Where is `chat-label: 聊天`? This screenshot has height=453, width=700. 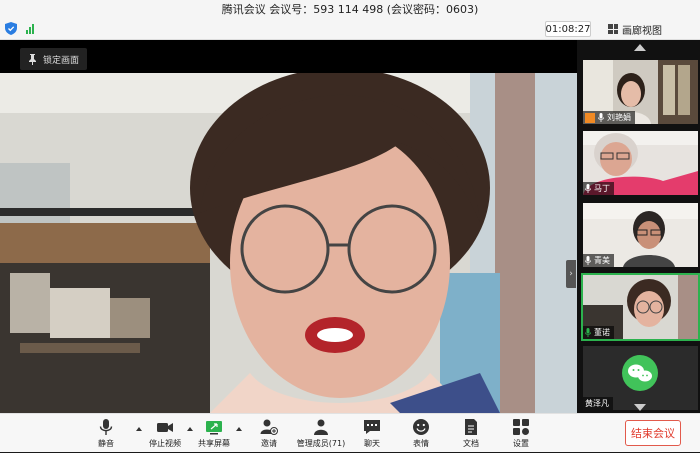
chat-label: 聊天 is located at coordinates (372, 443).